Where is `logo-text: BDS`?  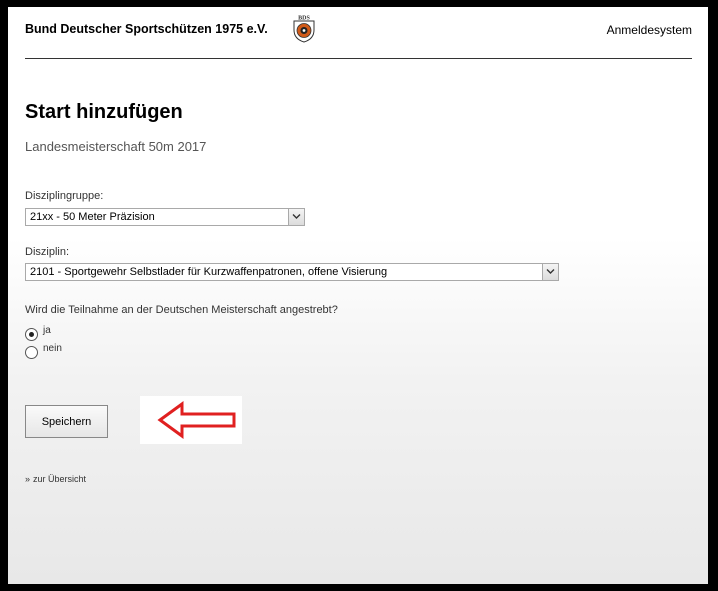
logo-text: BDS is located at coordinates (304, 19).